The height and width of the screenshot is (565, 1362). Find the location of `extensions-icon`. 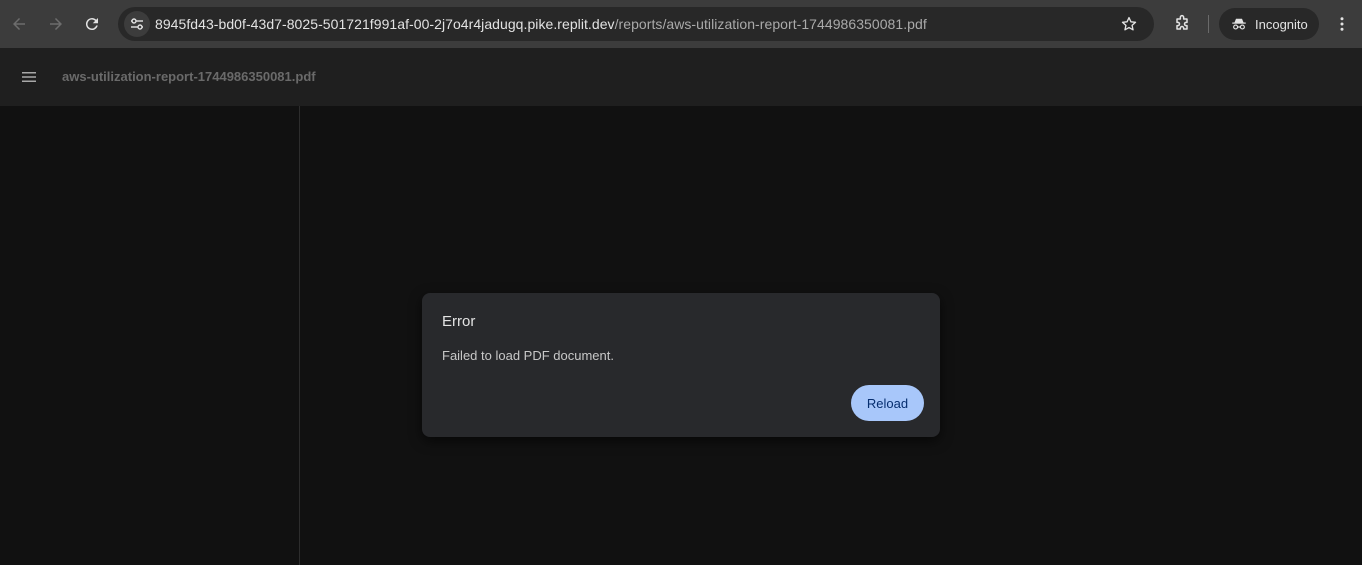

extensions-icon is located at coordinates (1182, 22).